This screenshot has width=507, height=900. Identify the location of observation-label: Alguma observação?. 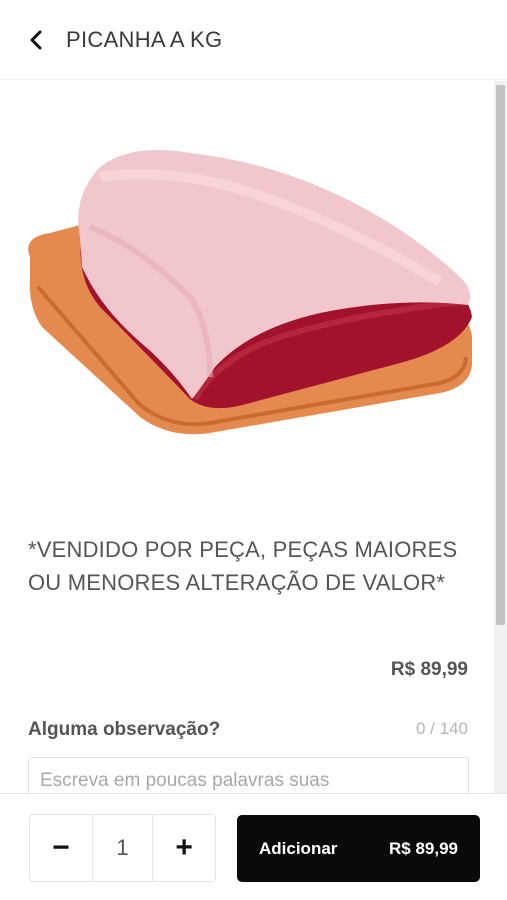
(124, 729).